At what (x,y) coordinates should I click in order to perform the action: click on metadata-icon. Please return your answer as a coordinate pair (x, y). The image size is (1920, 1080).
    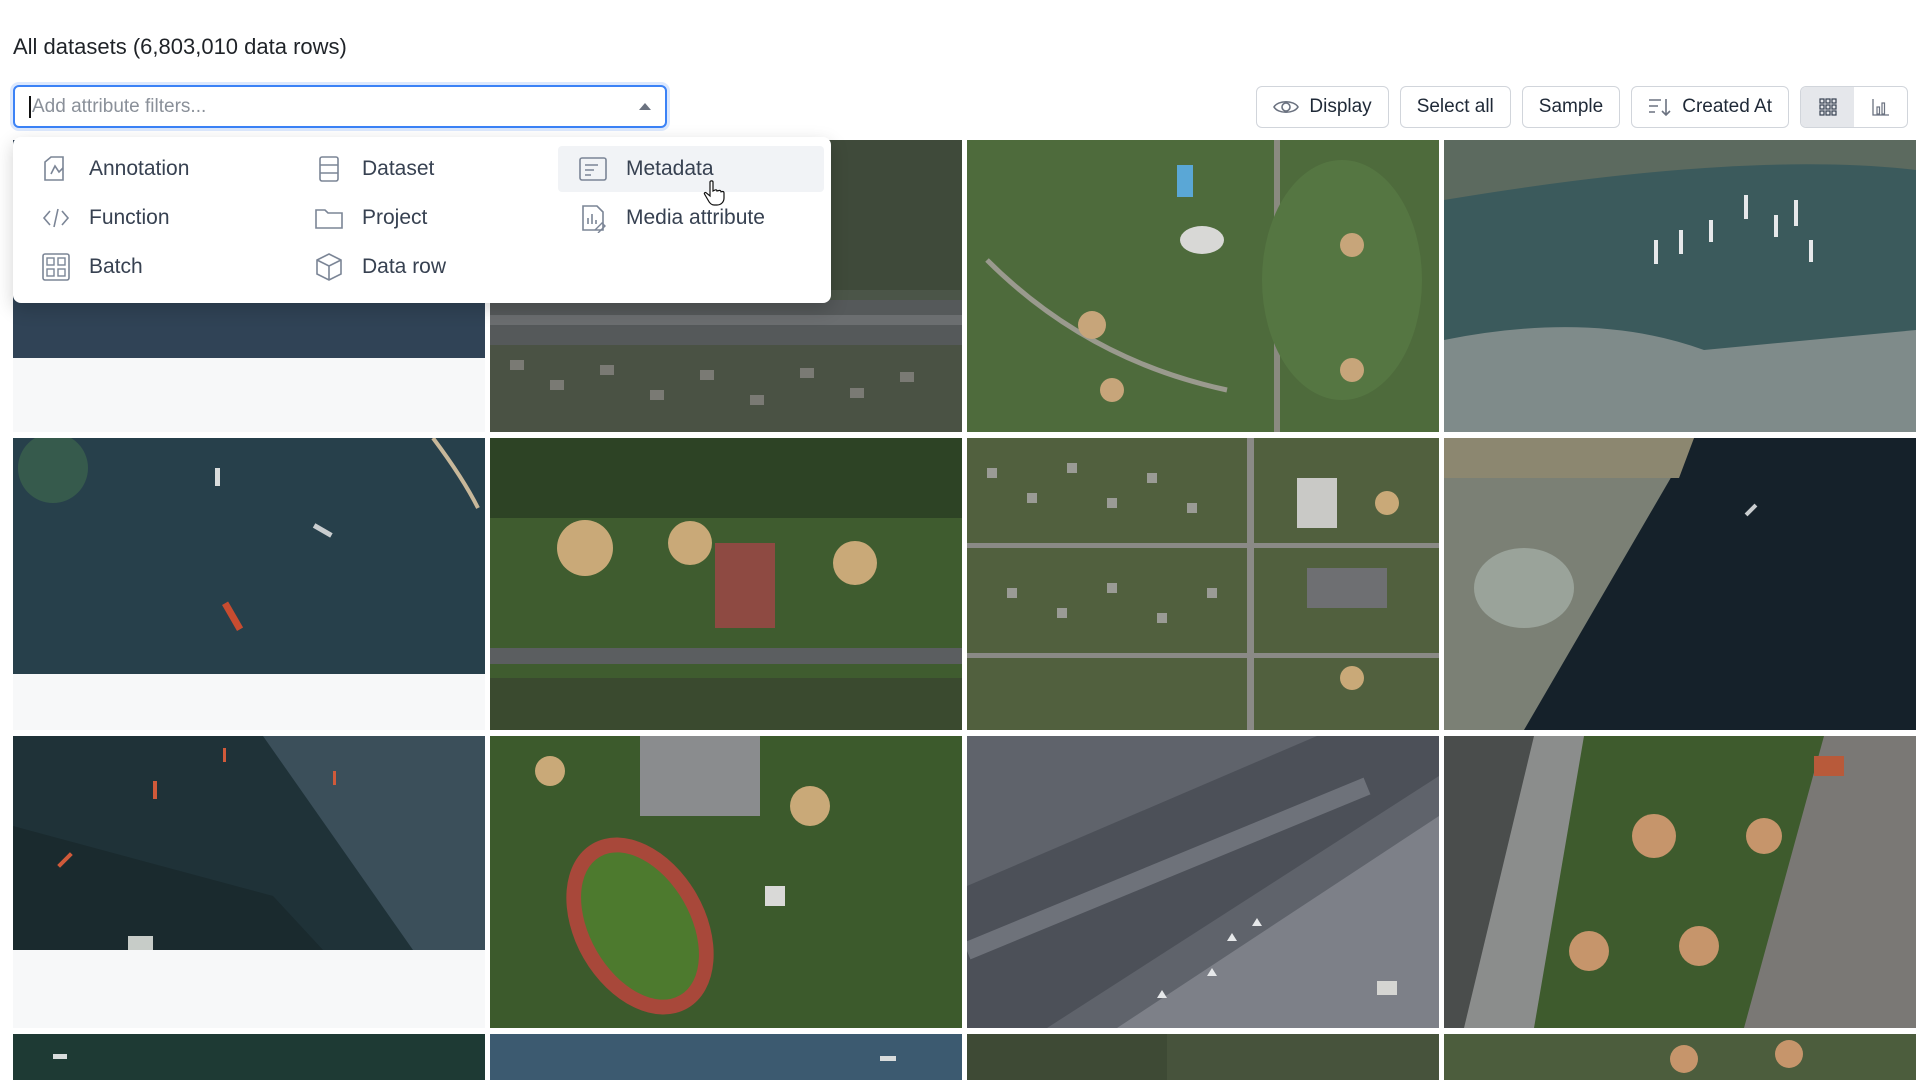
    Looking at the image, I should click on (593, 169).